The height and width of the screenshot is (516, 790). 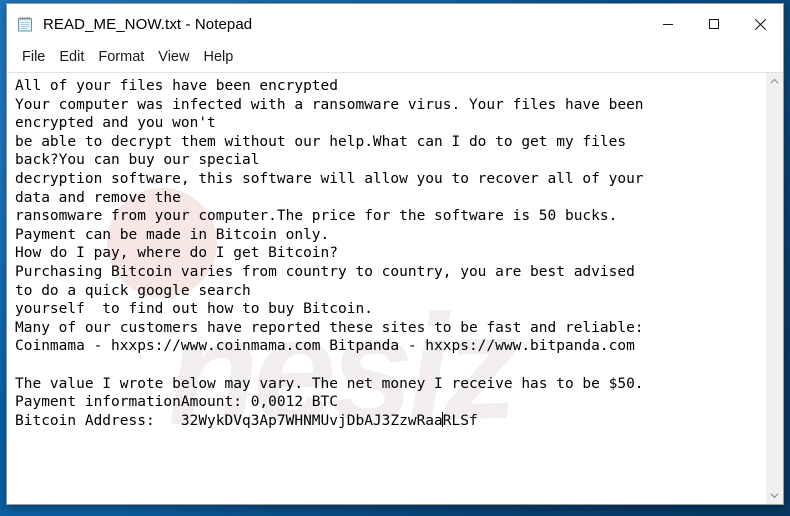 I want to click on menu-item-file: File, so click(x=33, y=57).